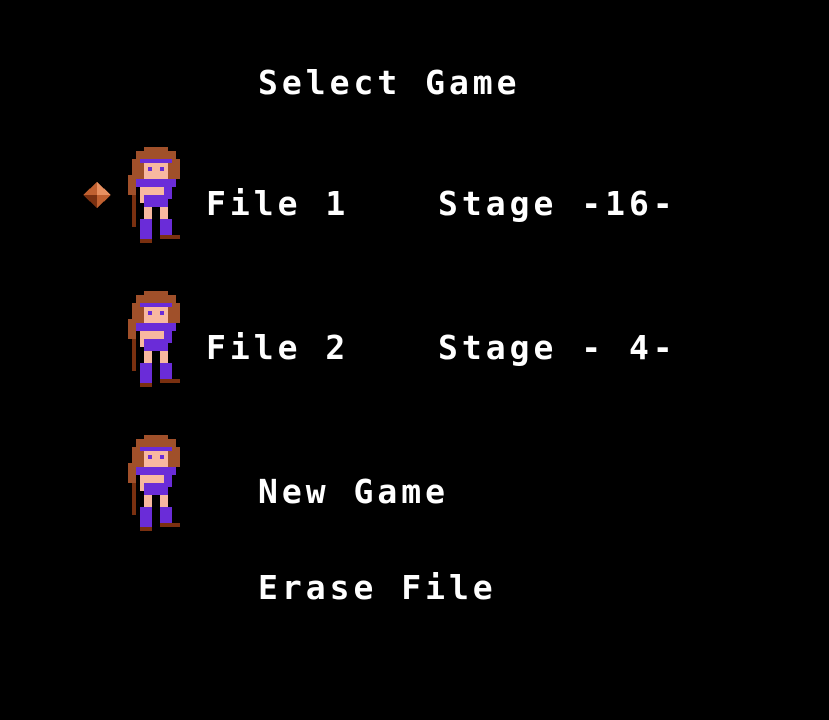  What do you see at coordinates (277, 347) in the screenshot?
I see `file-2-label: File 2` at bounding box center [277, 347].